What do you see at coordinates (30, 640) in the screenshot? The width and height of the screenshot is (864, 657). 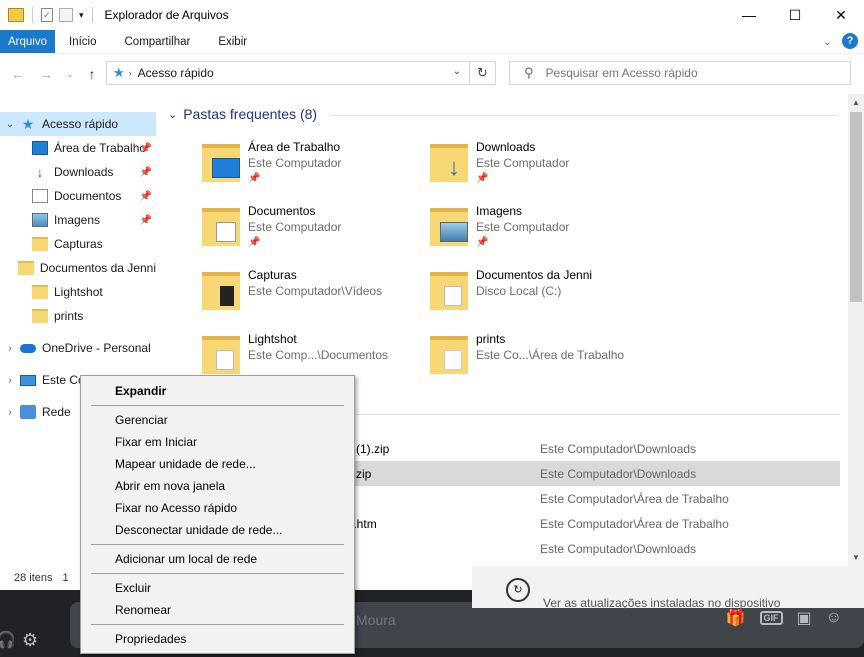 I see `gear-icon: ⚙` at bounding box center [30, 640].